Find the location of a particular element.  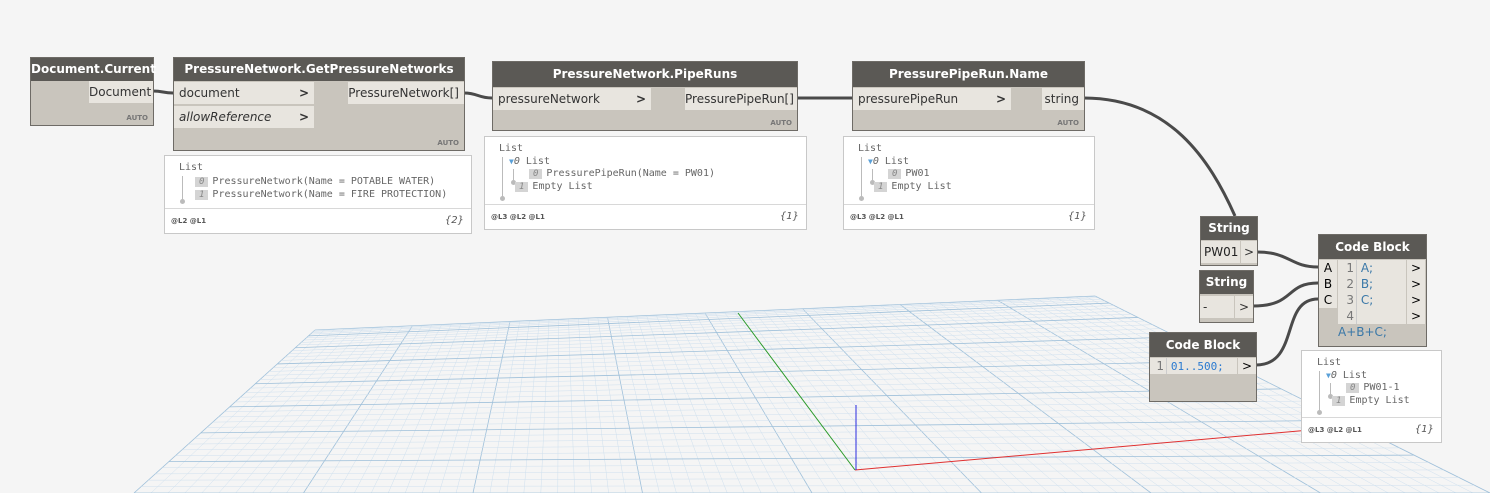

code-line: 4 A+B+C; is located at coordinates (1372, 323).